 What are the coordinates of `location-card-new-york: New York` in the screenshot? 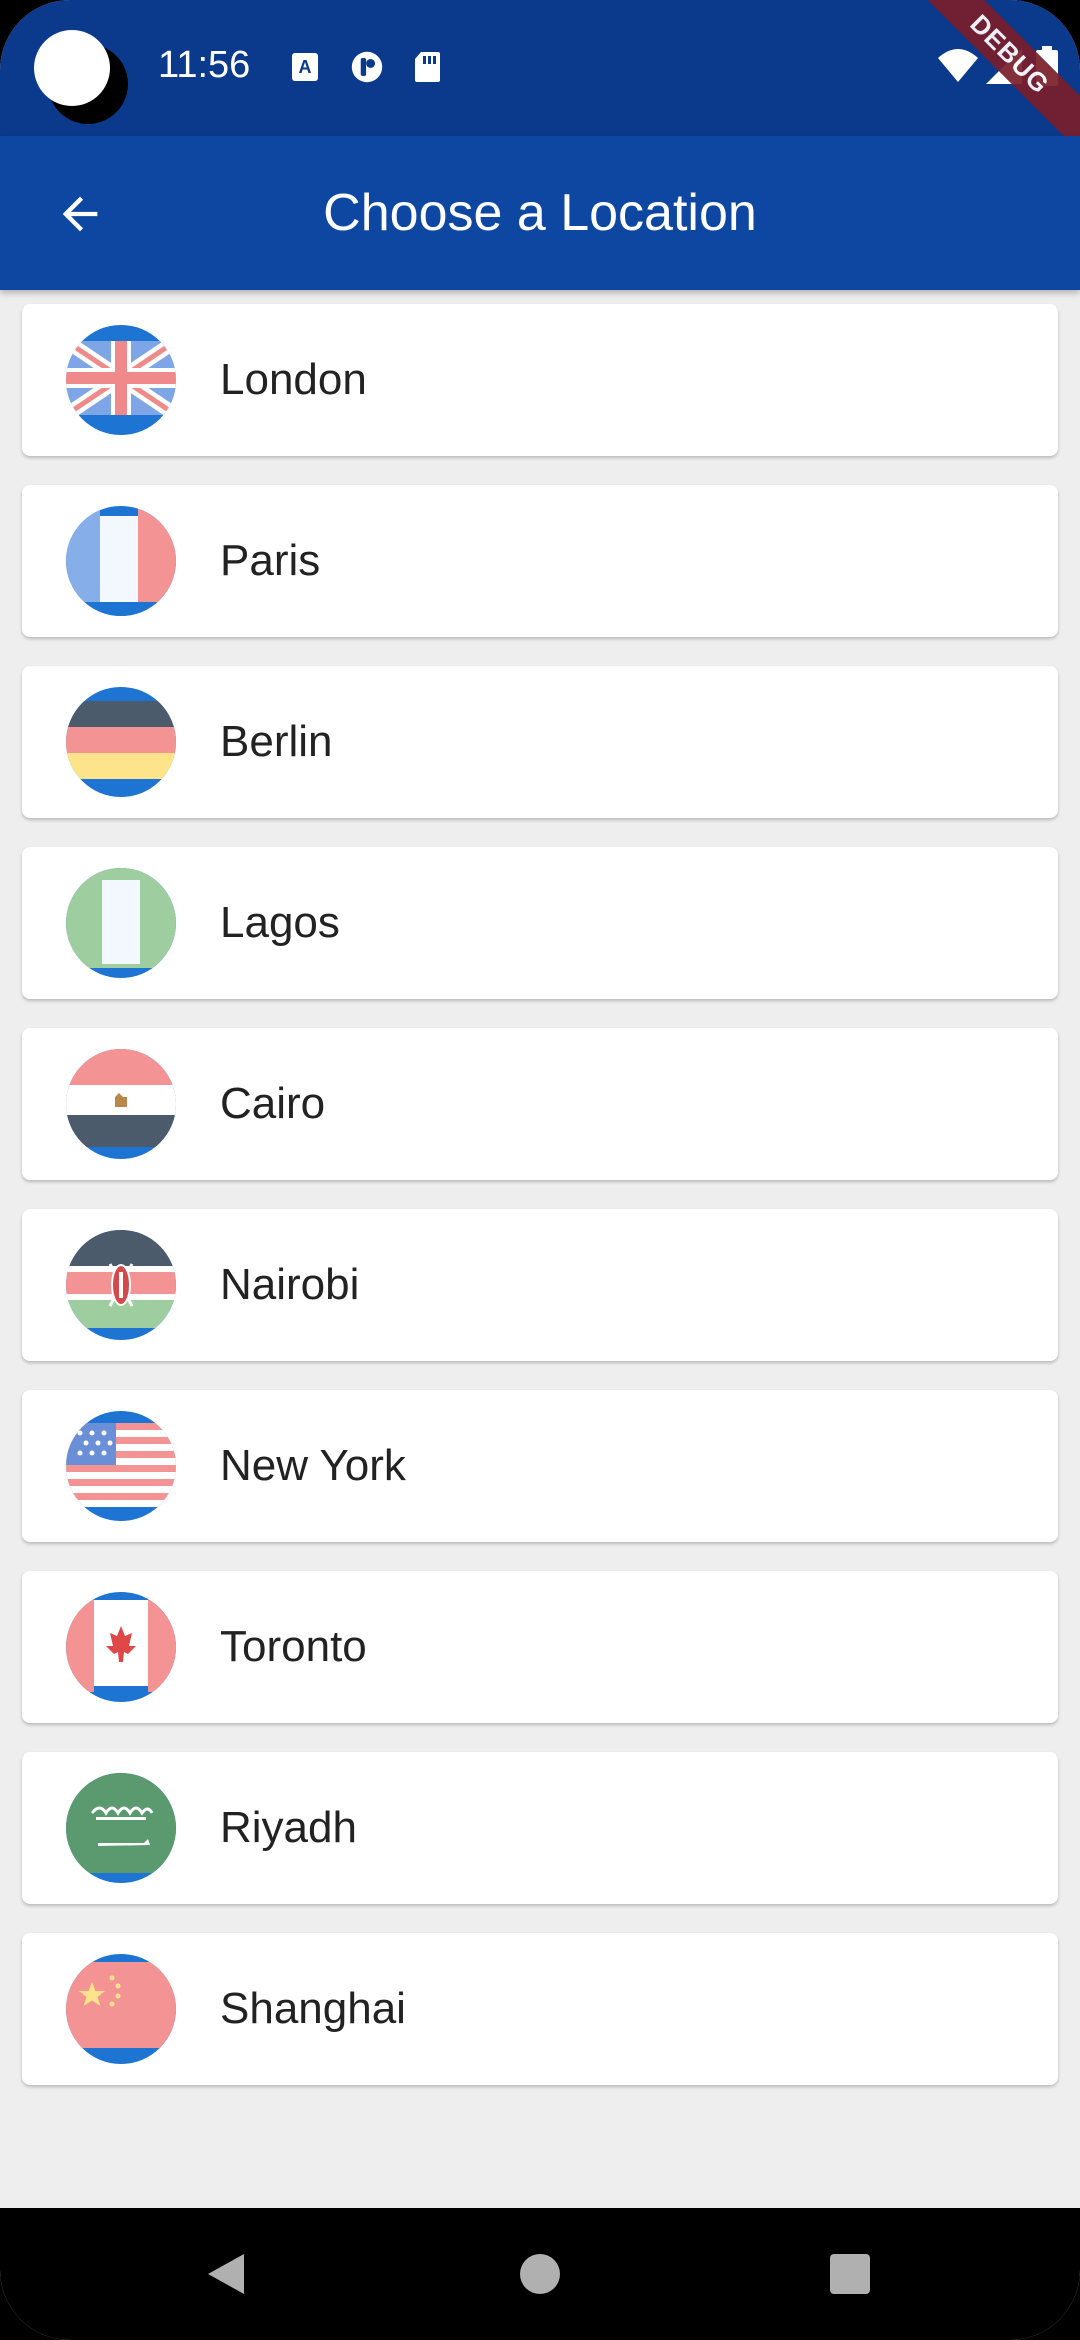 It's located at (540, 1466).